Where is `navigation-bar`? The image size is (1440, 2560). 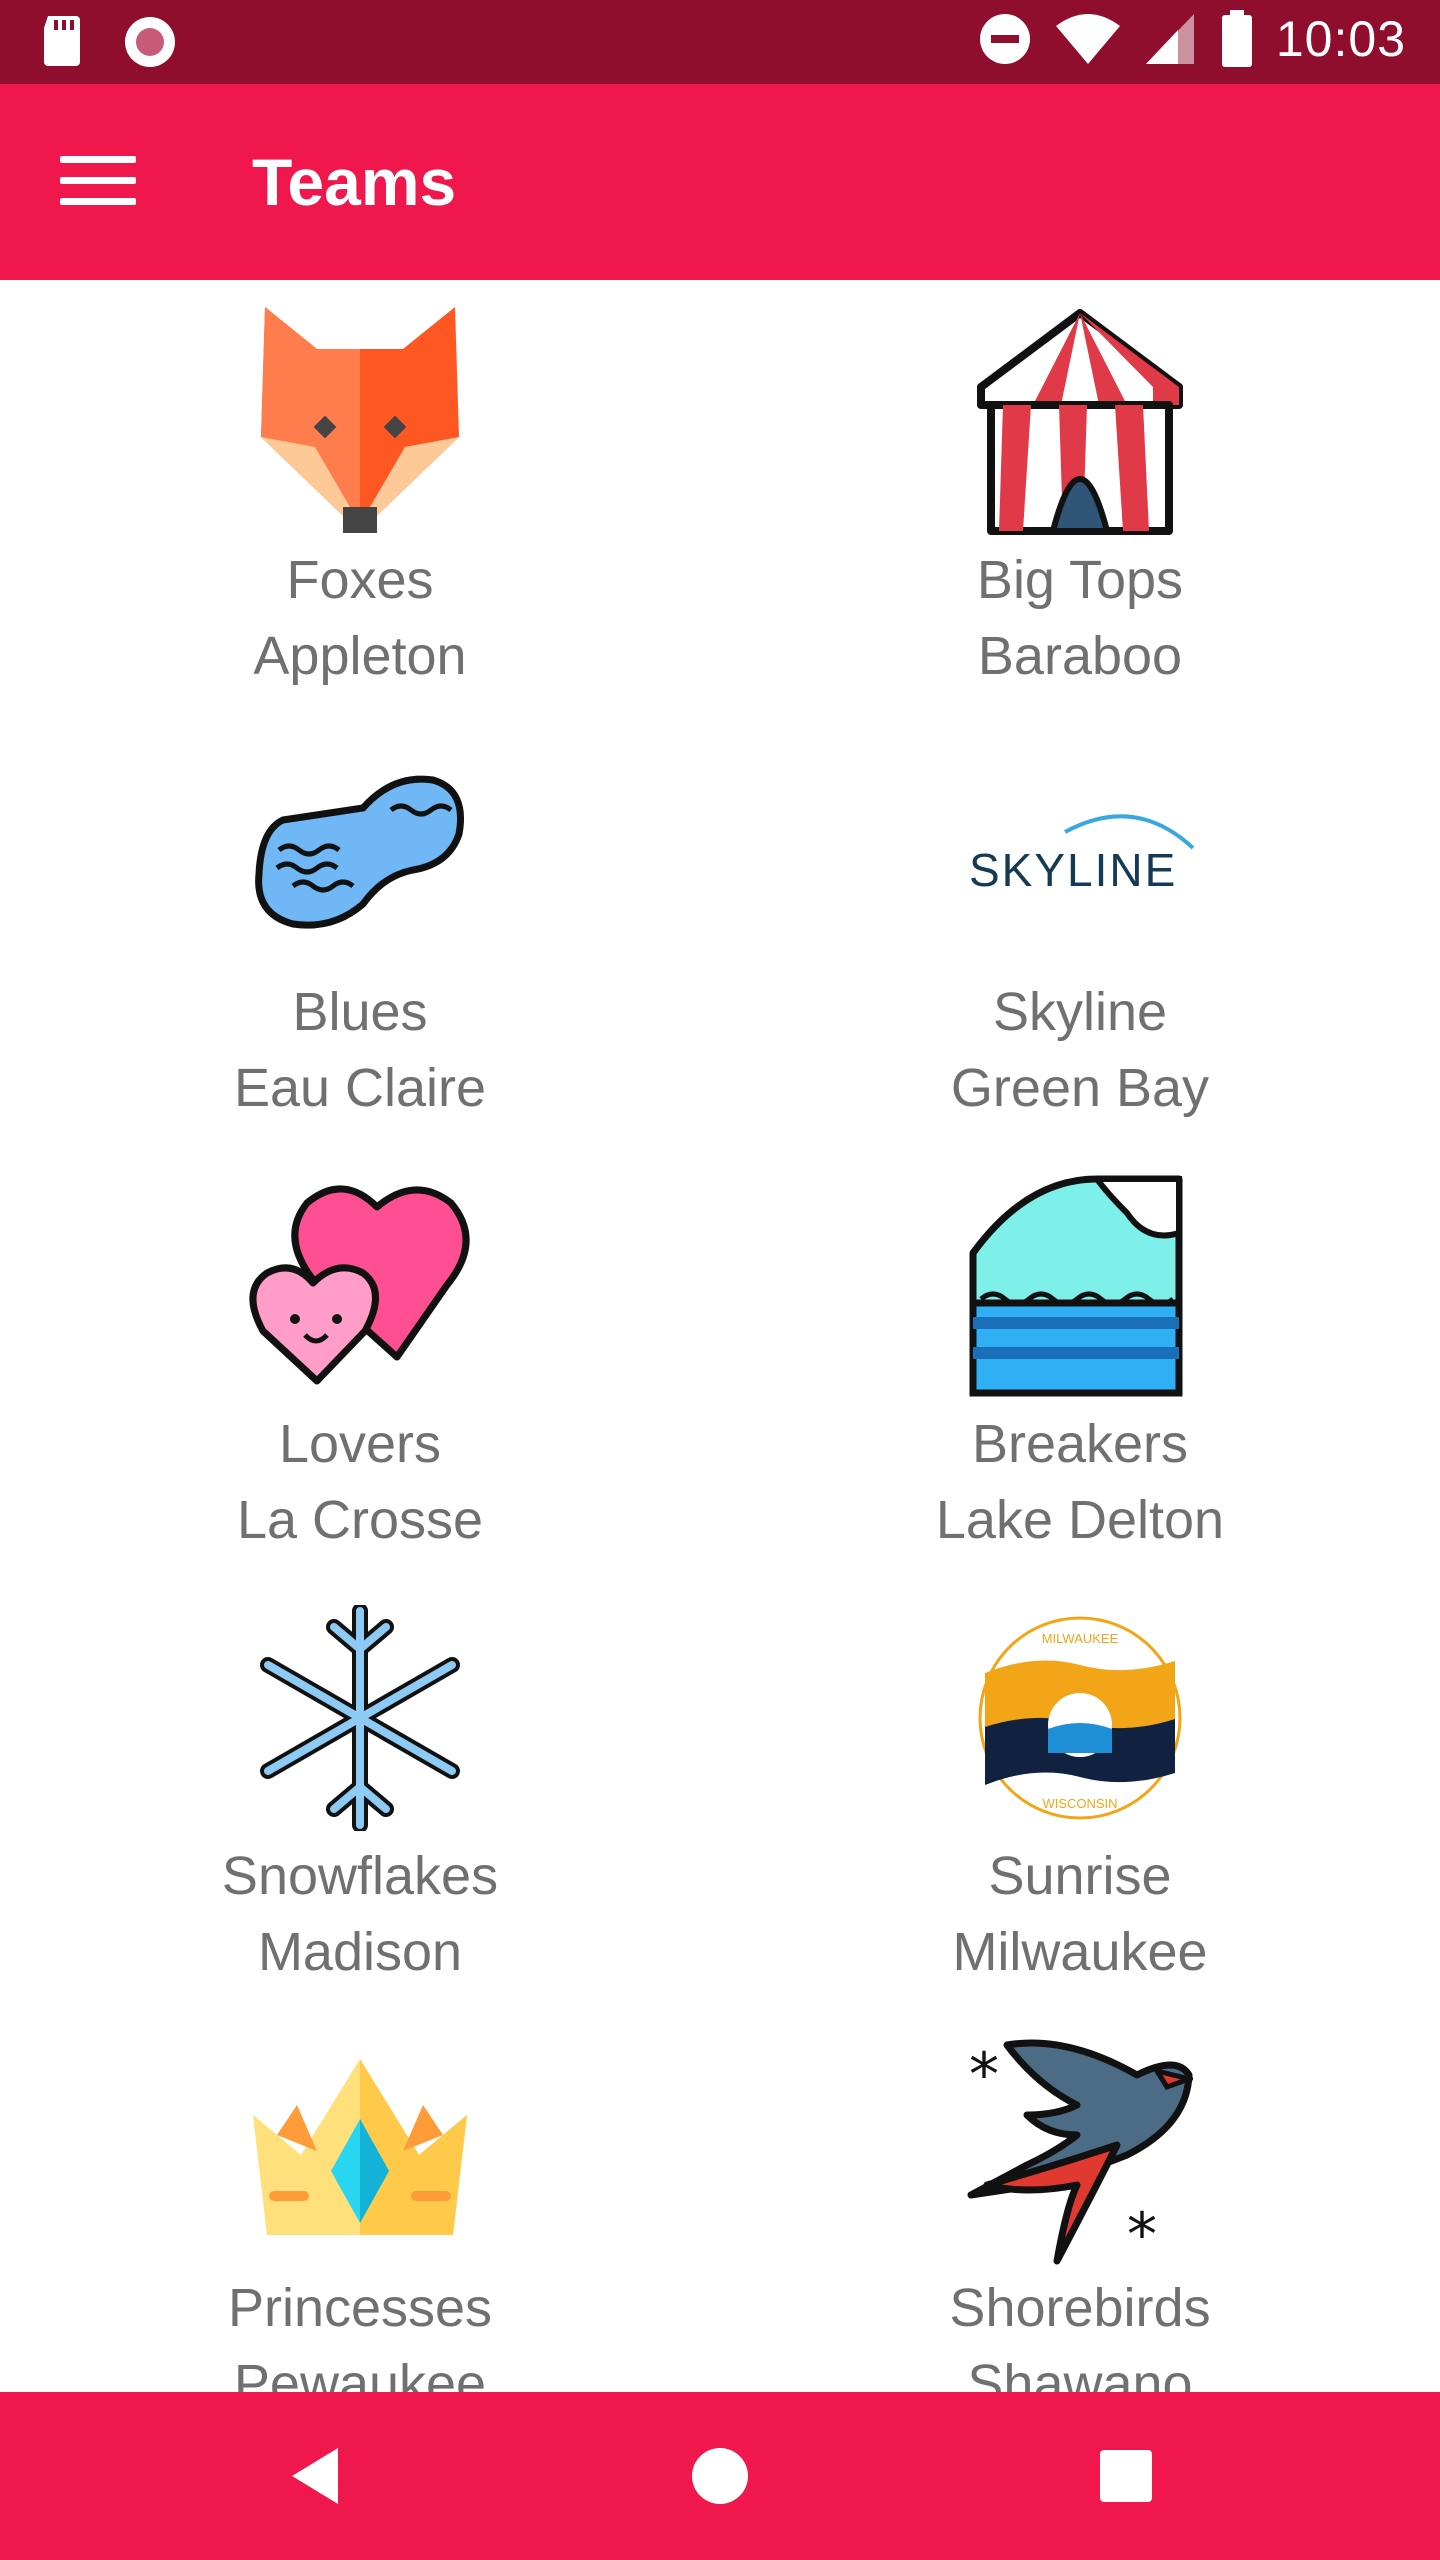 navigation-bar is located at coordinates (720, 2476).